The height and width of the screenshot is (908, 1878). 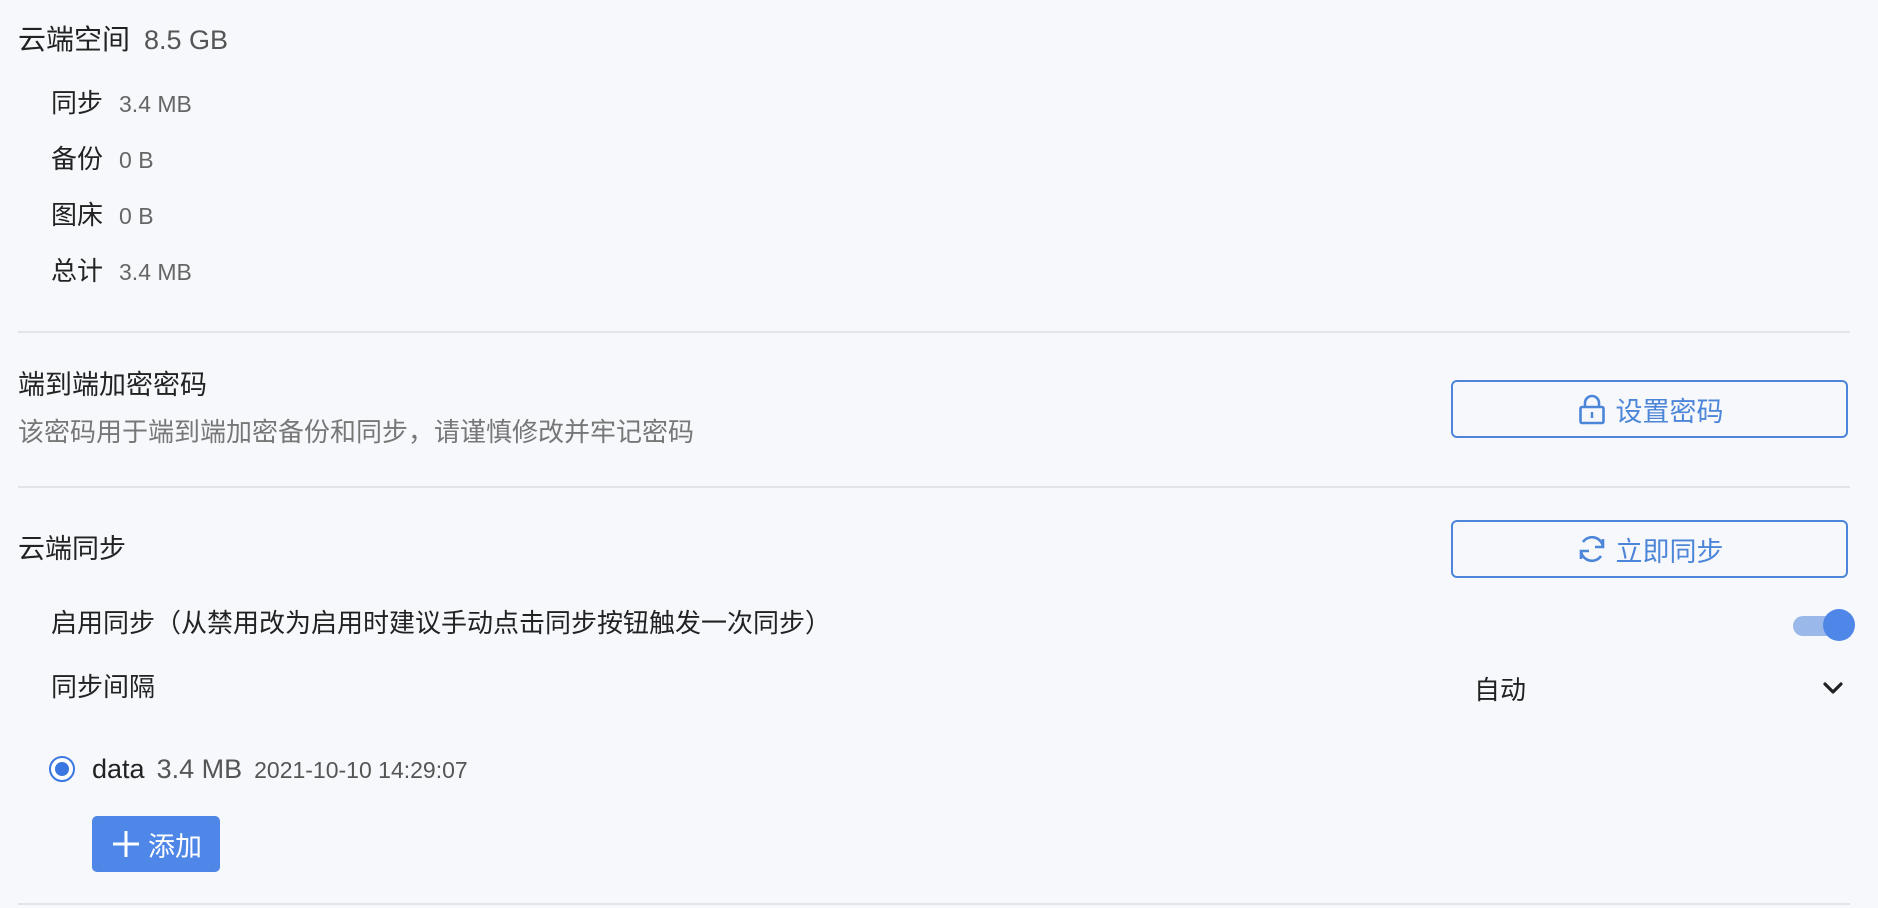 I want to click on set-password-label: 设置密码, so click(x=1669, y=411).